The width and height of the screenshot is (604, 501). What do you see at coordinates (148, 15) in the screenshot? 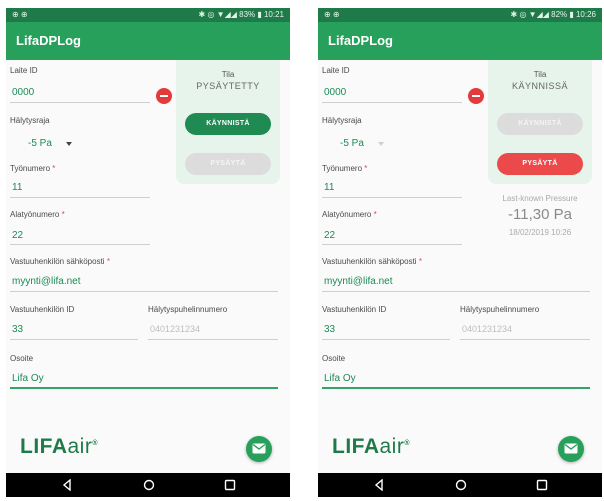
I see `status-bar: ⊕ ⊕ ✱ ◎ ▼◢◢ 83% ▮ 10:21` at bounding box center [148, 15].